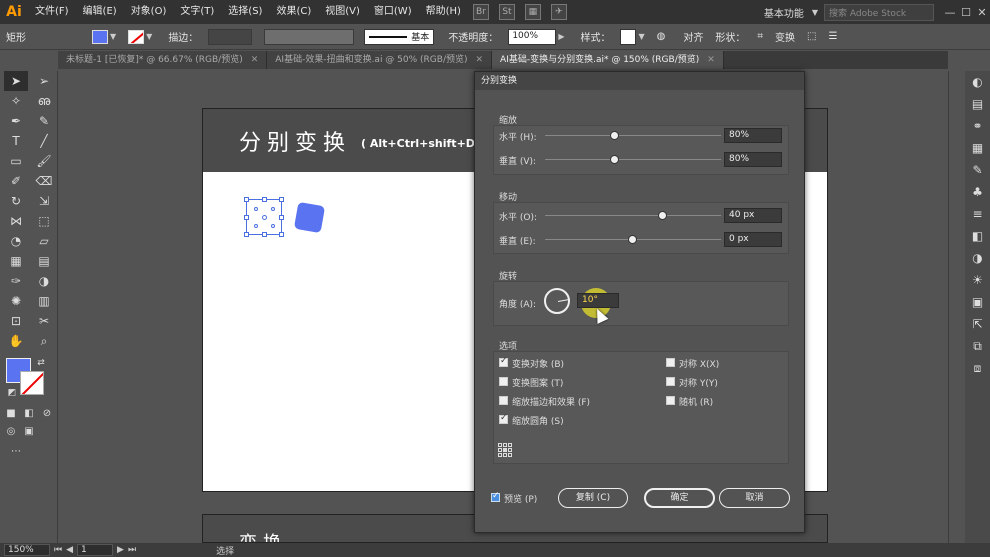 The height and width of the screenshot is (557, 990). I want to click on first-artboard-icon: ⏮, so click(58, 550).